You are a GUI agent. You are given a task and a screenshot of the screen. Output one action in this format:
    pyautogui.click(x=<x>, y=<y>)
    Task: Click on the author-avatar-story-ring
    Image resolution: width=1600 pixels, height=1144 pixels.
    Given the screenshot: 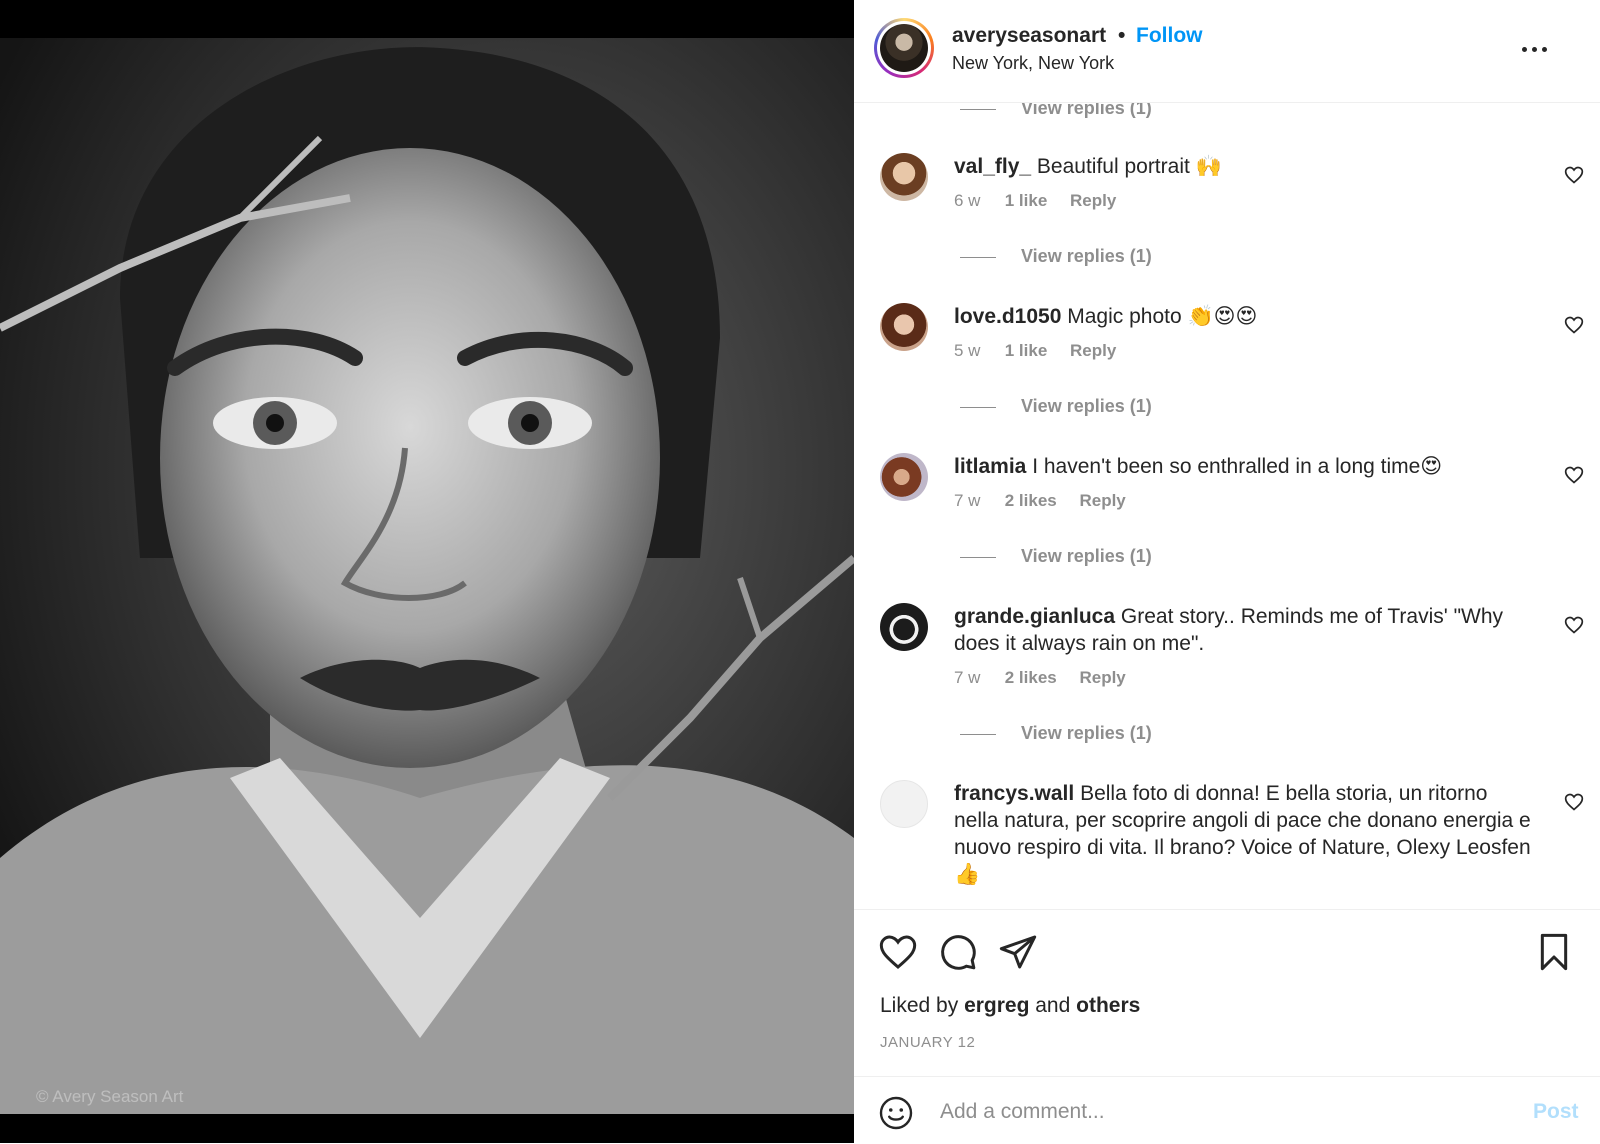 What is the action you would take?
    pyautogui.click(x=904, y=48)
    